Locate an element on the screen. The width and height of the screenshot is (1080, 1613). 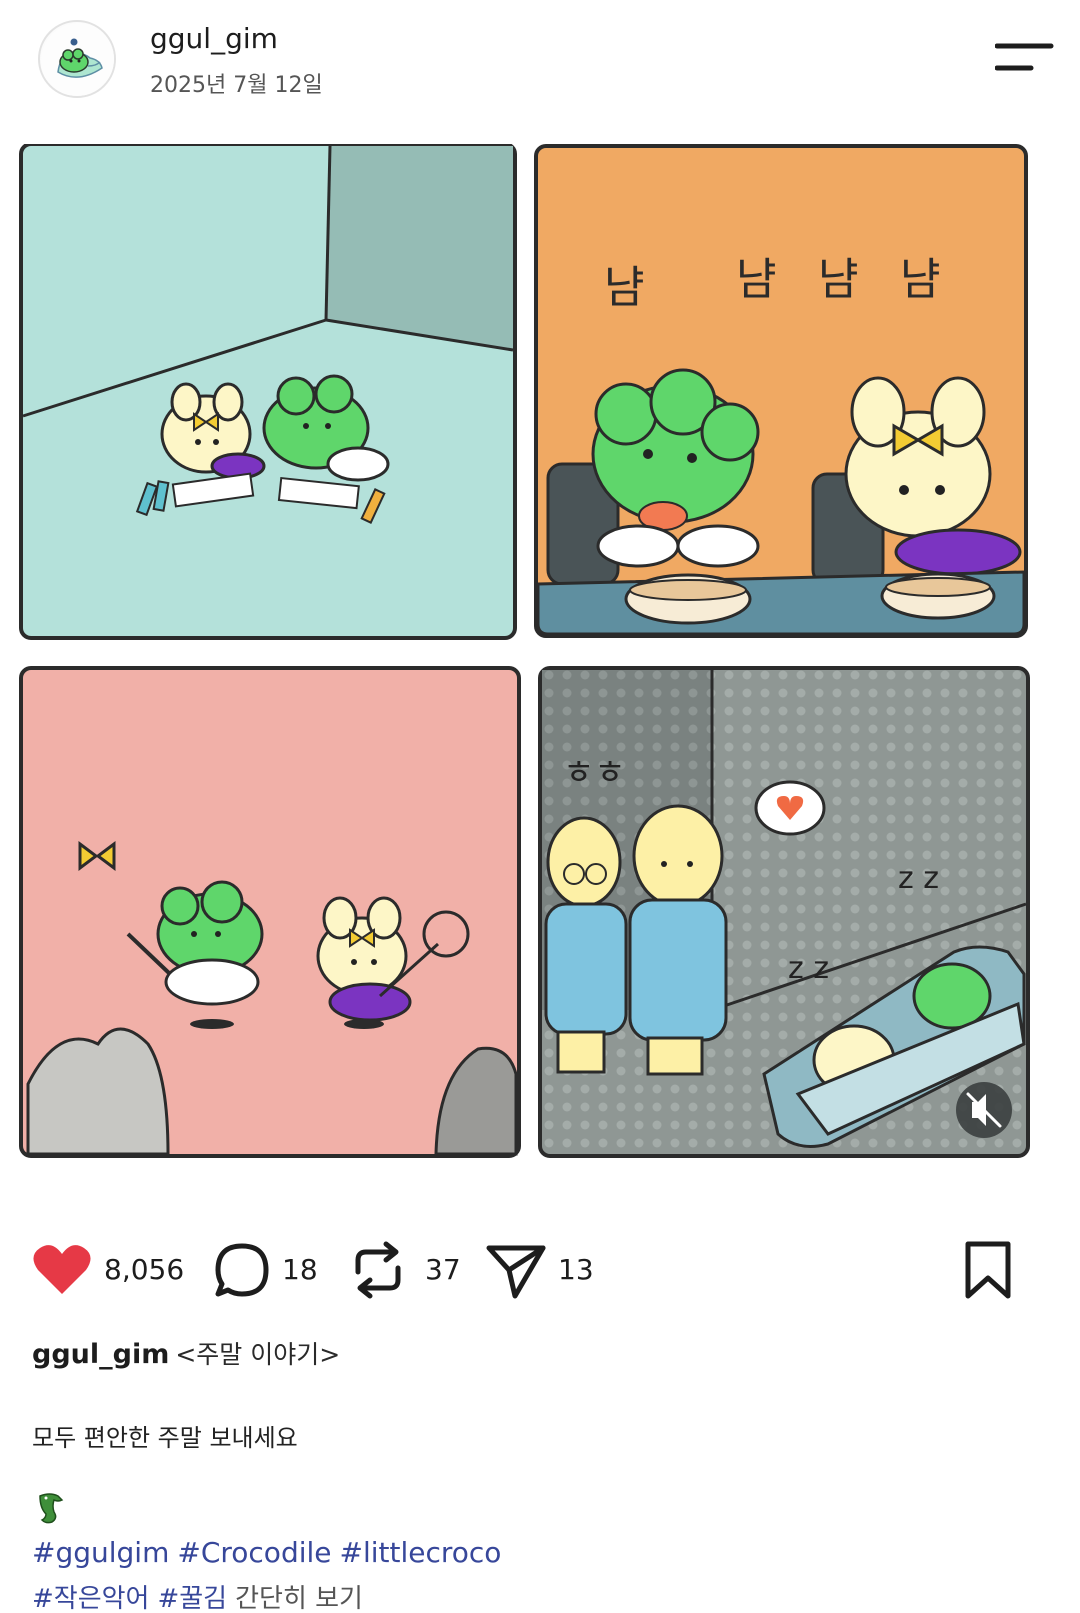
share-icon is located at coordinates (517, 1270).